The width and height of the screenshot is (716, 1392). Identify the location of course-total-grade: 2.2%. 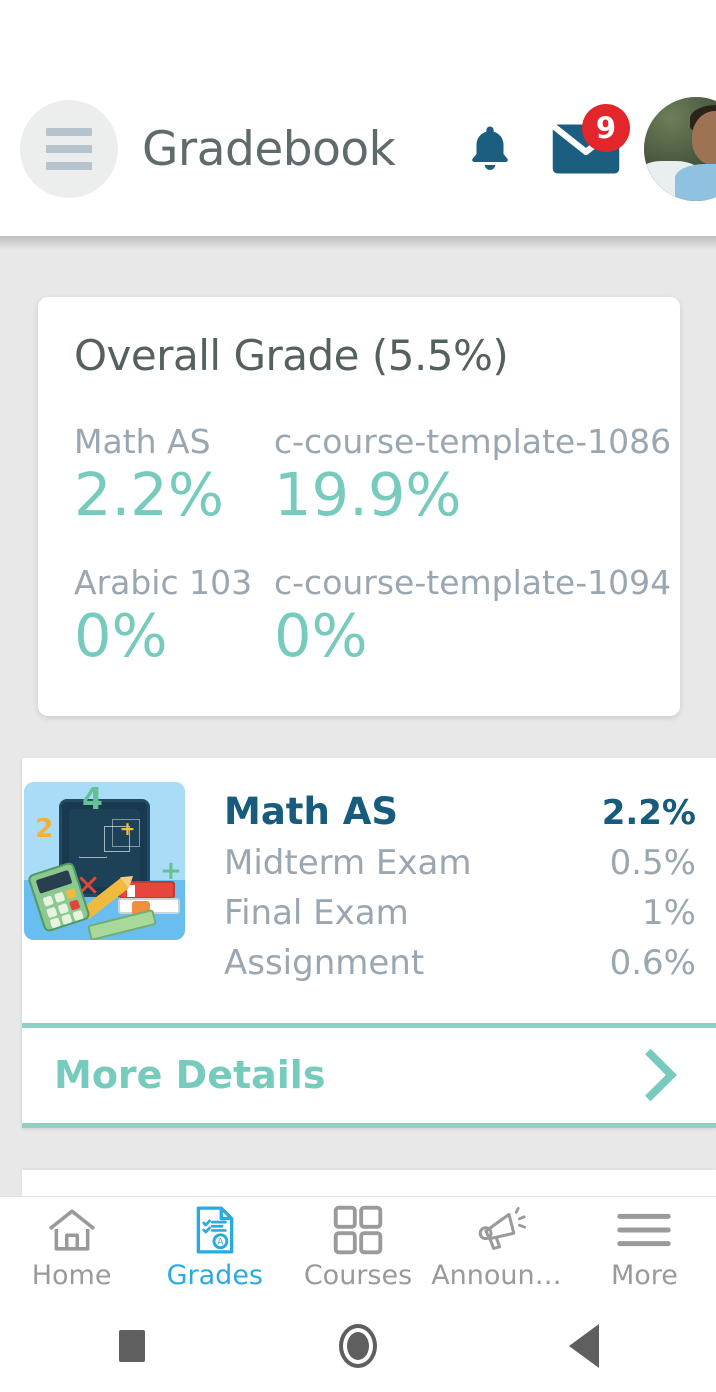
(648, 812).